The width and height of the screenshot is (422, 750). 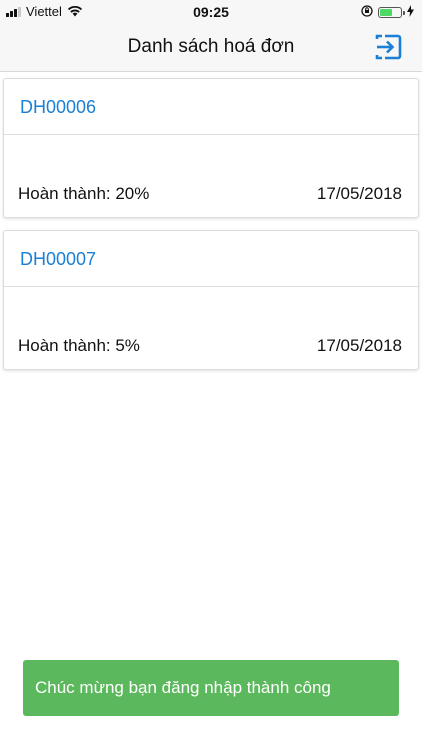 I want to click on toast-message: Chúc mừng bạn đăng nhập thành công, so click(x=183, y=687).